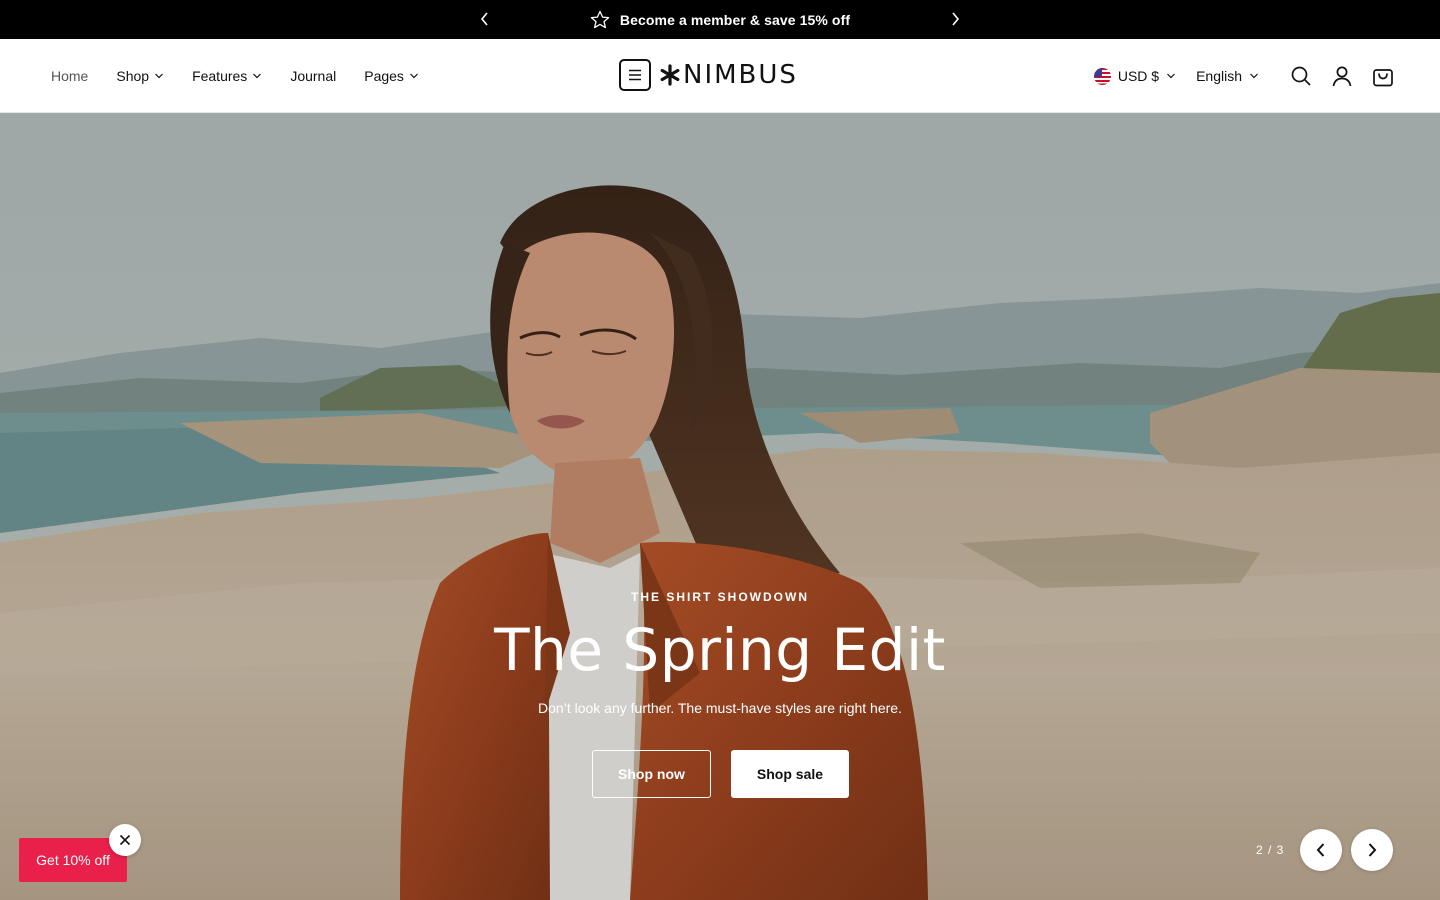 This screenshot has height=900, width=1440. I want to click on main-nav: Home Shop Features Journal Pages, so click(235, 76).